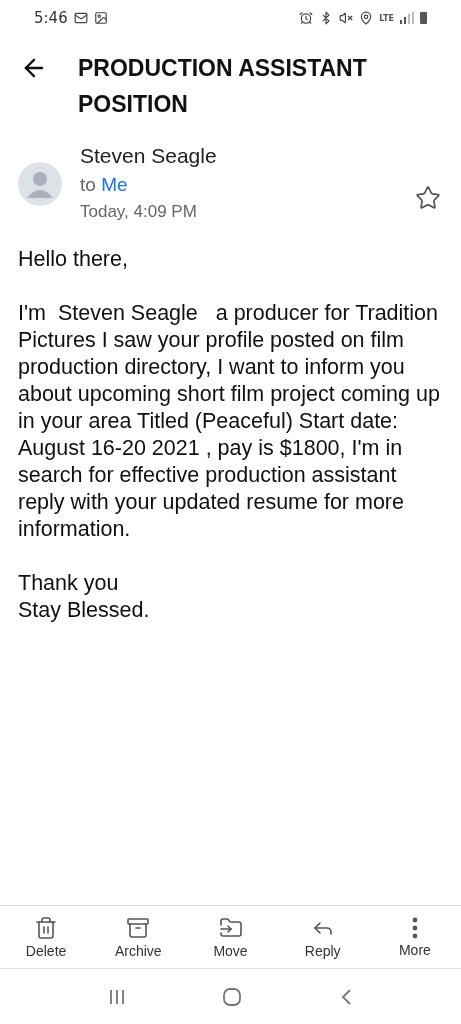 Image resolution: width=461 pixels, height=1024 pixels. What do you see at coordinates (73, 259) in the screenshot?
I see `greeting-text: Hello there,` at bounding box center [73, 259].